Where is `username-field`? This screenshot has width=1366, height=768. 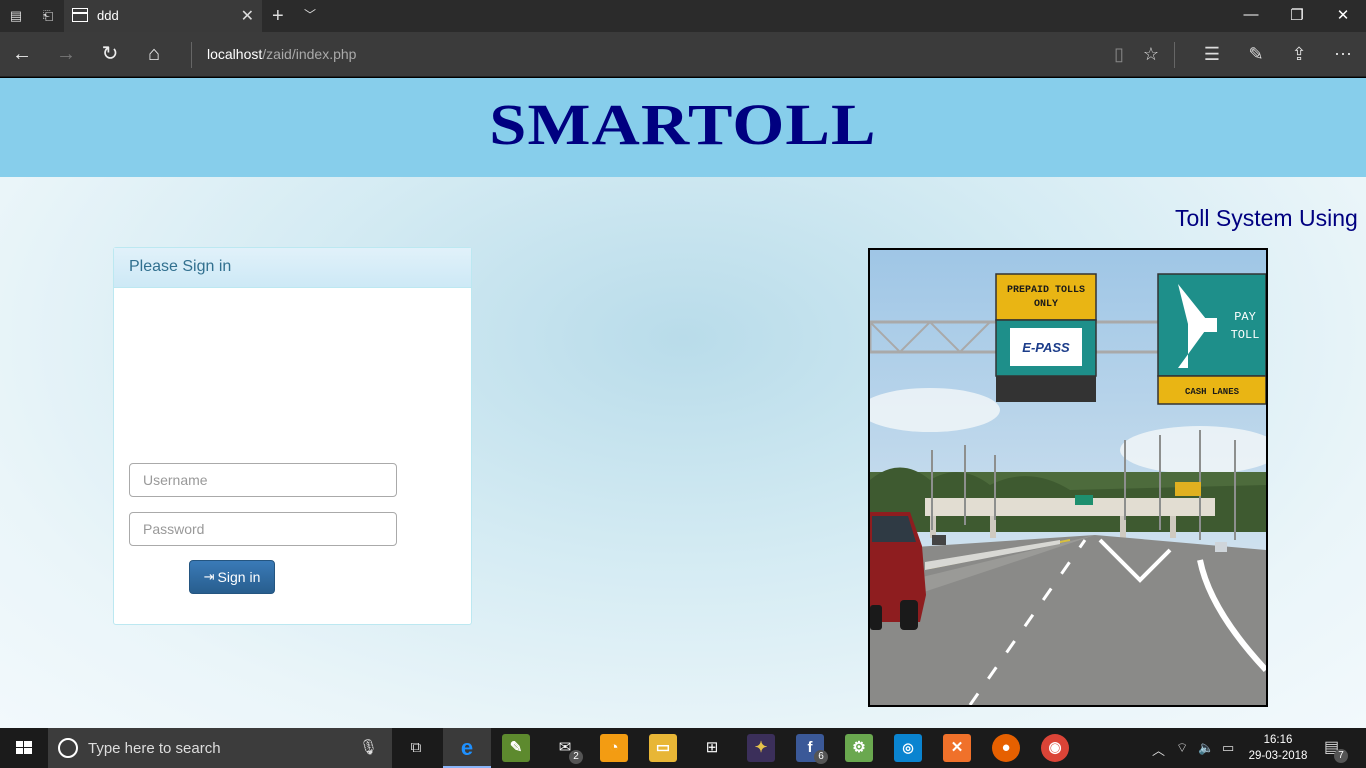
username-field is located at coordinates (263, 480).